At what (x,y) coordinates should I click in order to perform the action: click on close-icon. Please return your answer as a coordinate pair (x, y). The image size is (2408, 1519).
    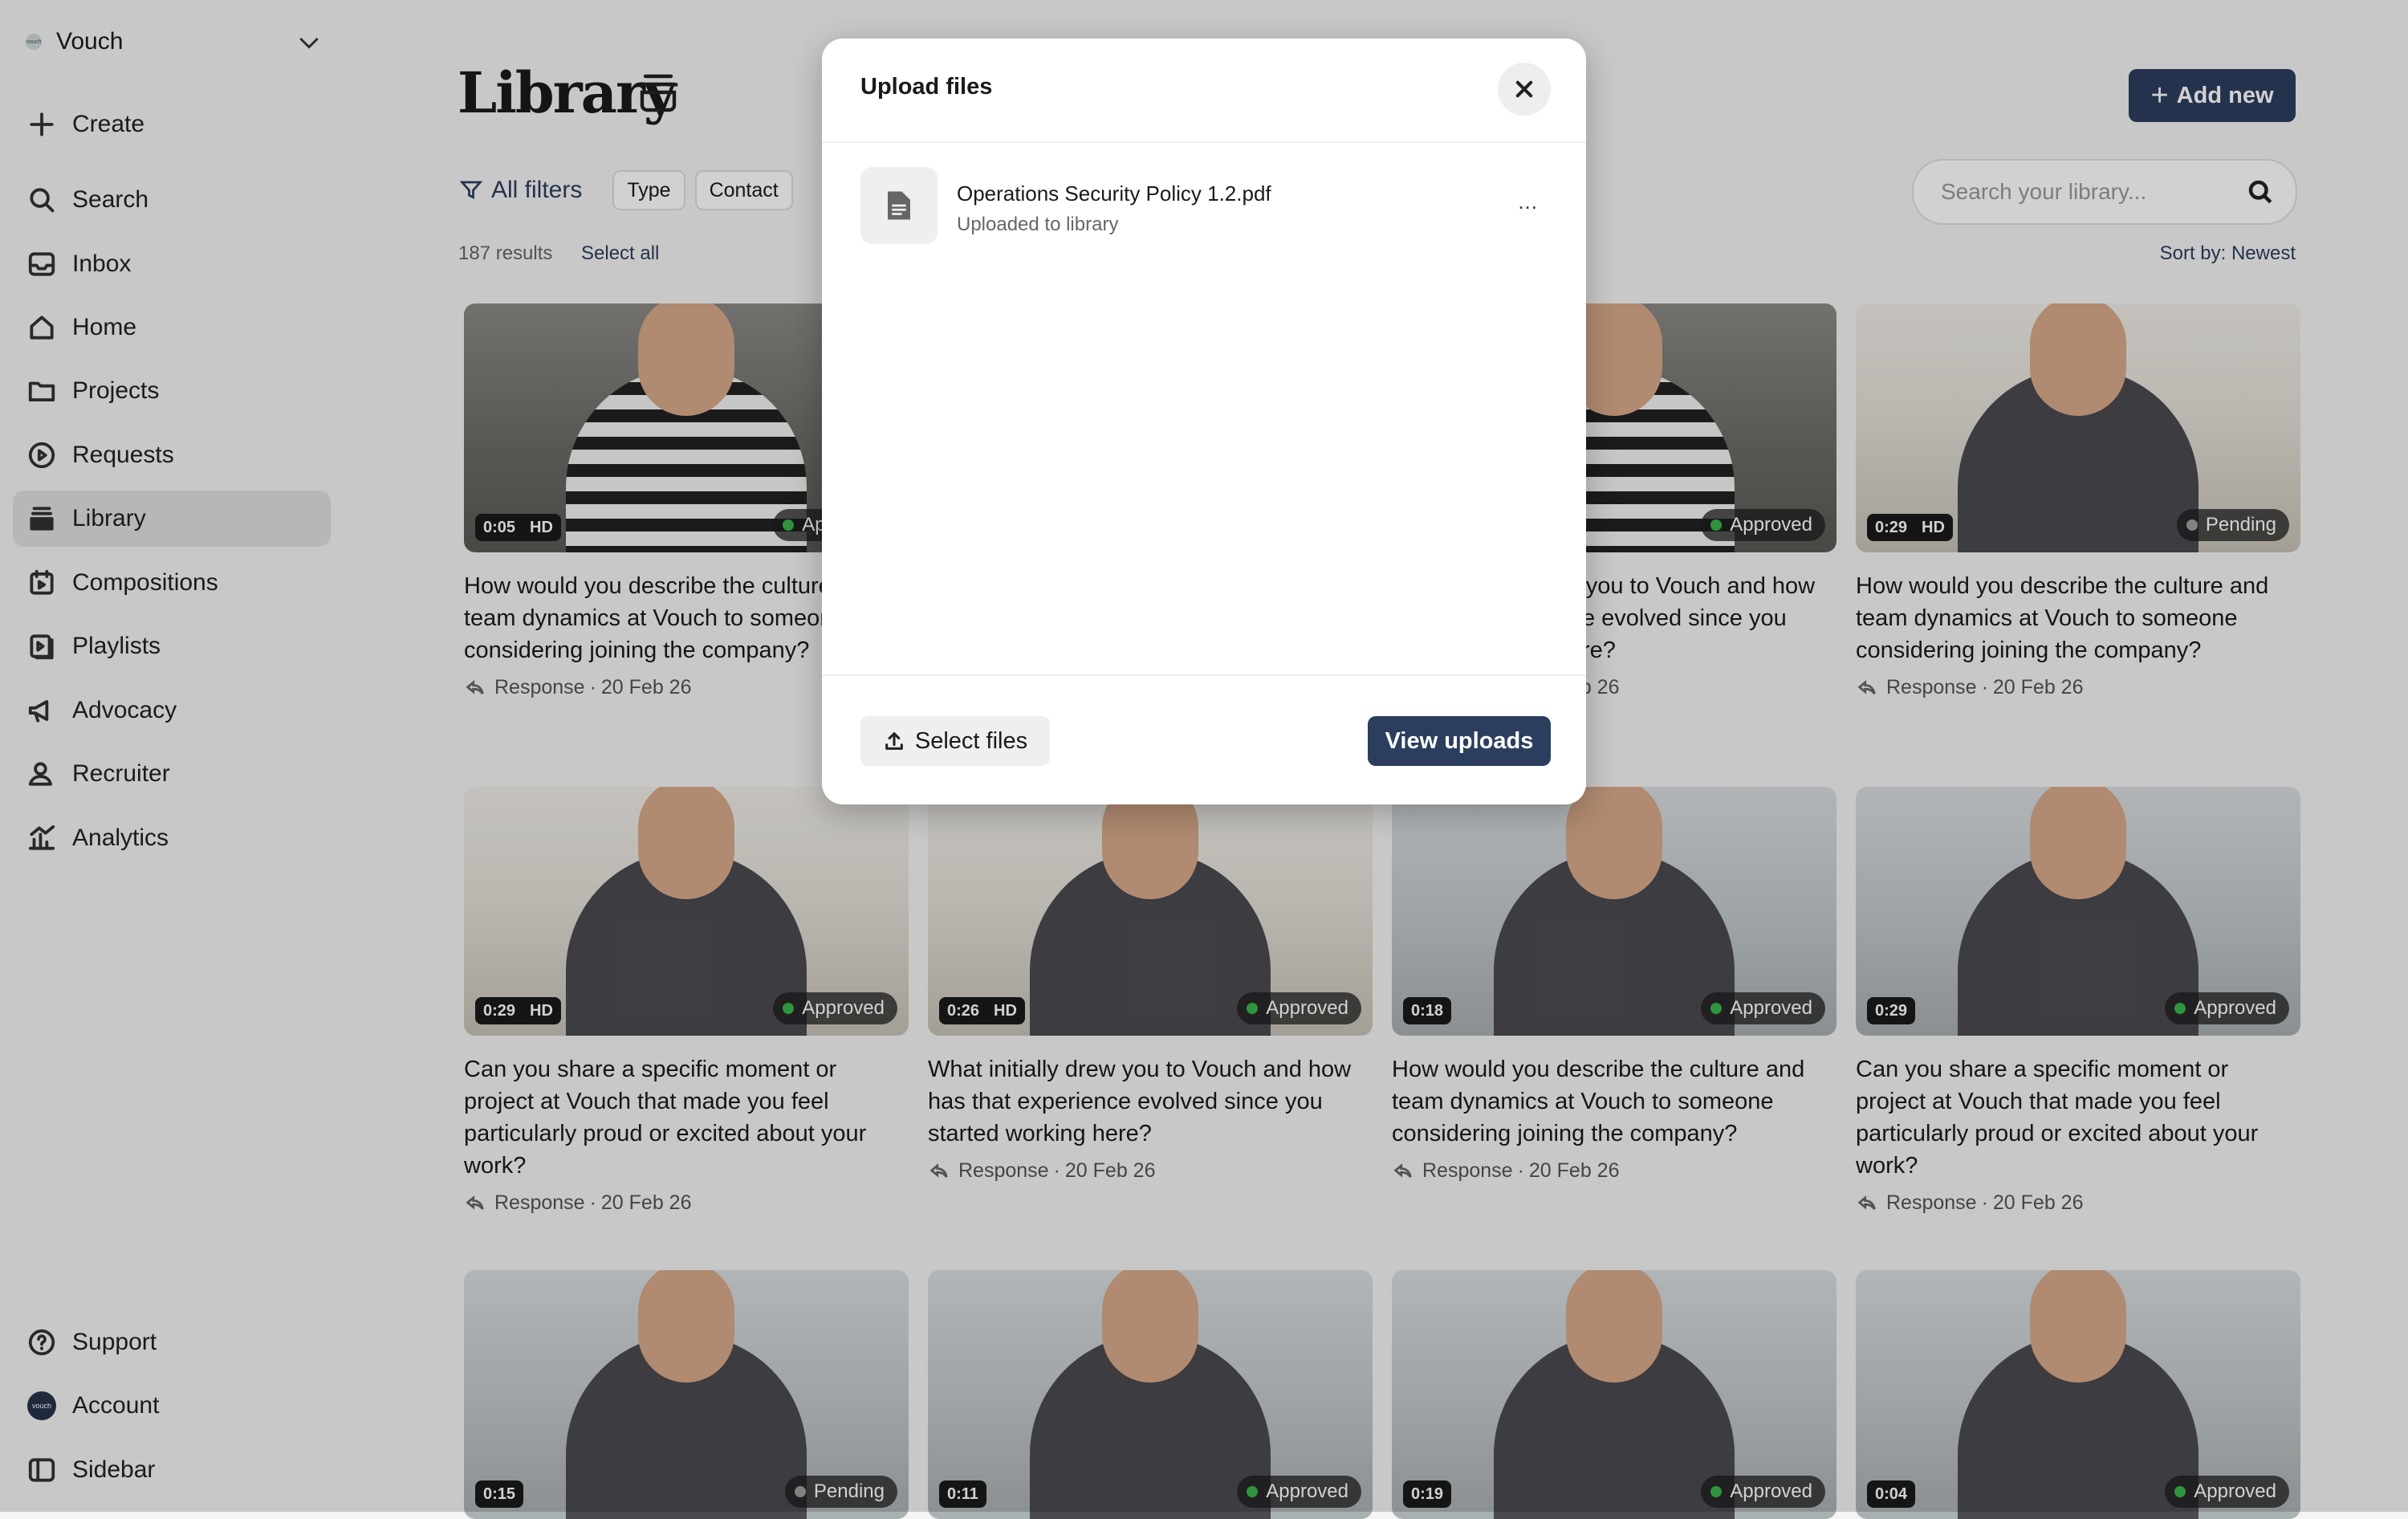
    Looking at the image, I should click on (1524, 89).